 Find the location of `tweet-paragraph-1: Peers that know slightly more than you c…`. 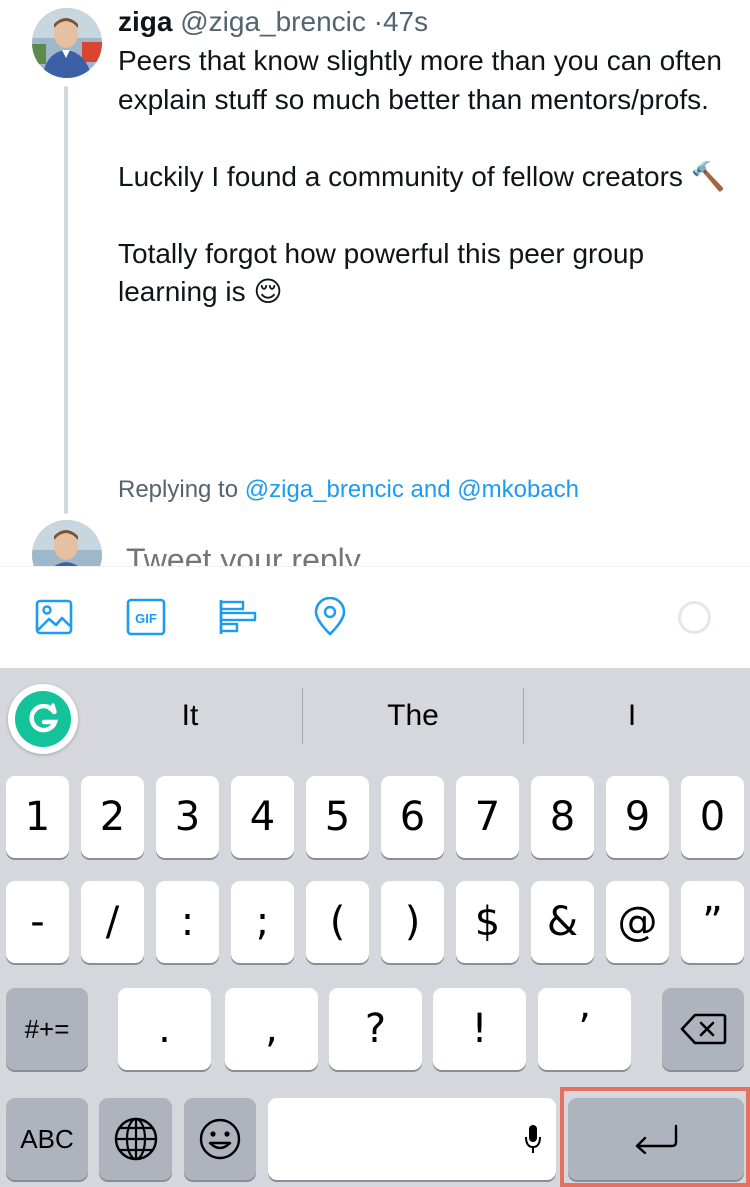

tweet-paragraph-1: Peers that know slightly more than you c… is located at coordinates (420, 80).